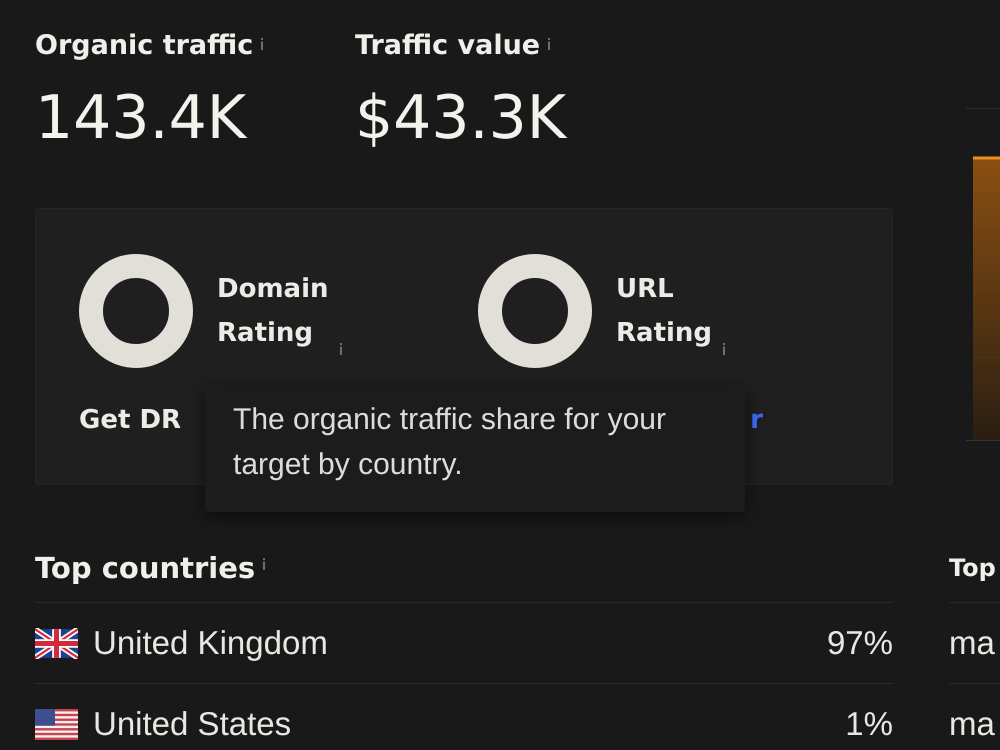 The image size is (1000, 750). I want to click on section-title: Top countries, so click(145, 568).